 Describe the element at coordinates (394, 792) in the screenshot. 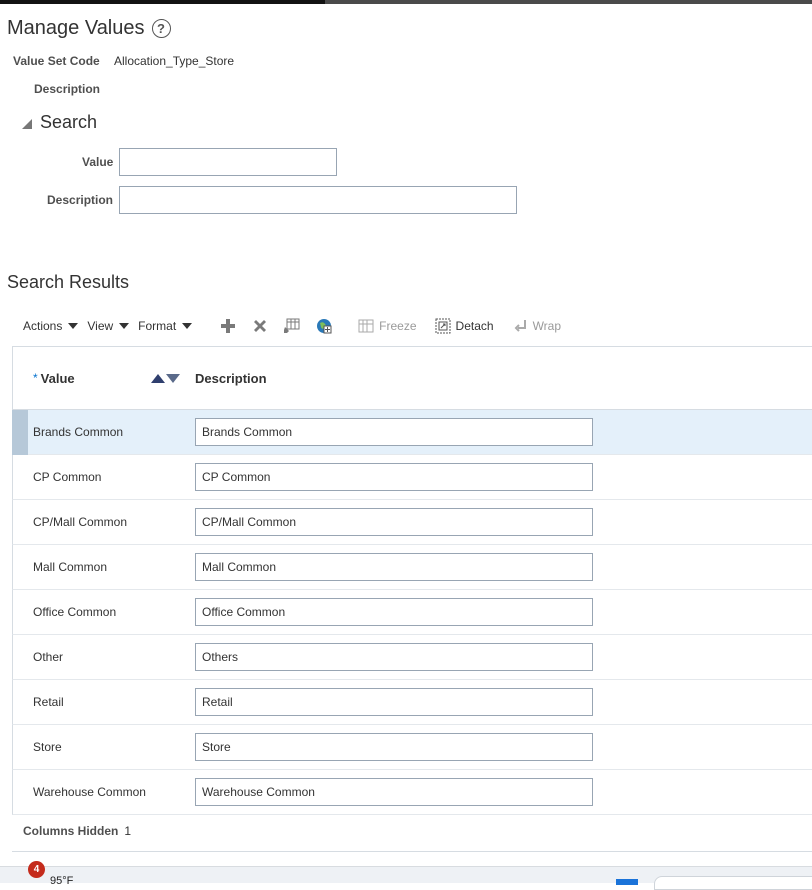

I see `cell-description-input: Warehouse Common` at that location.